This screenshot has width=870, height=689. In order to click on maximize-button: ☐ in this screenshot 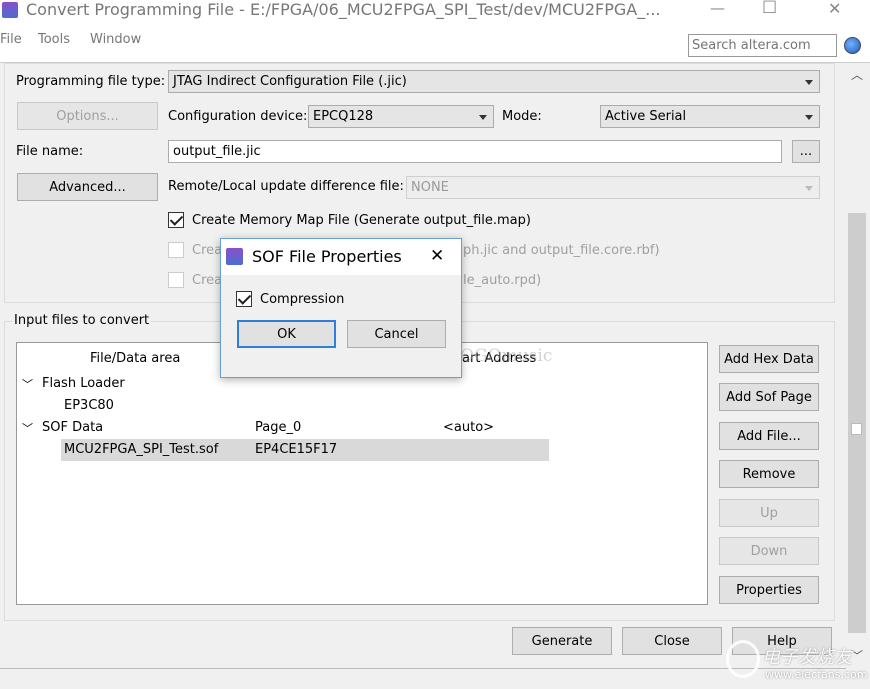, I will do `click(769, 9)`.